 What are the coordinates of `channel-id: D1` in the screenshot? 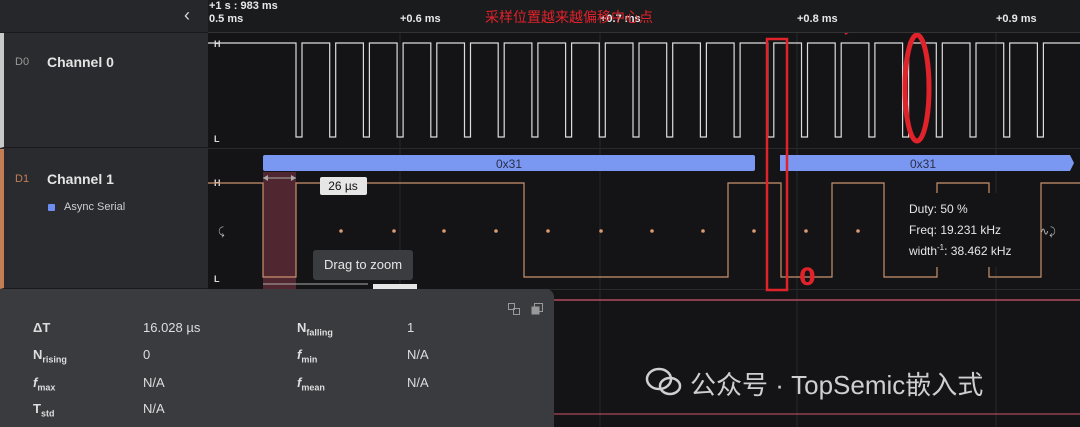 It's located at (22, 179).